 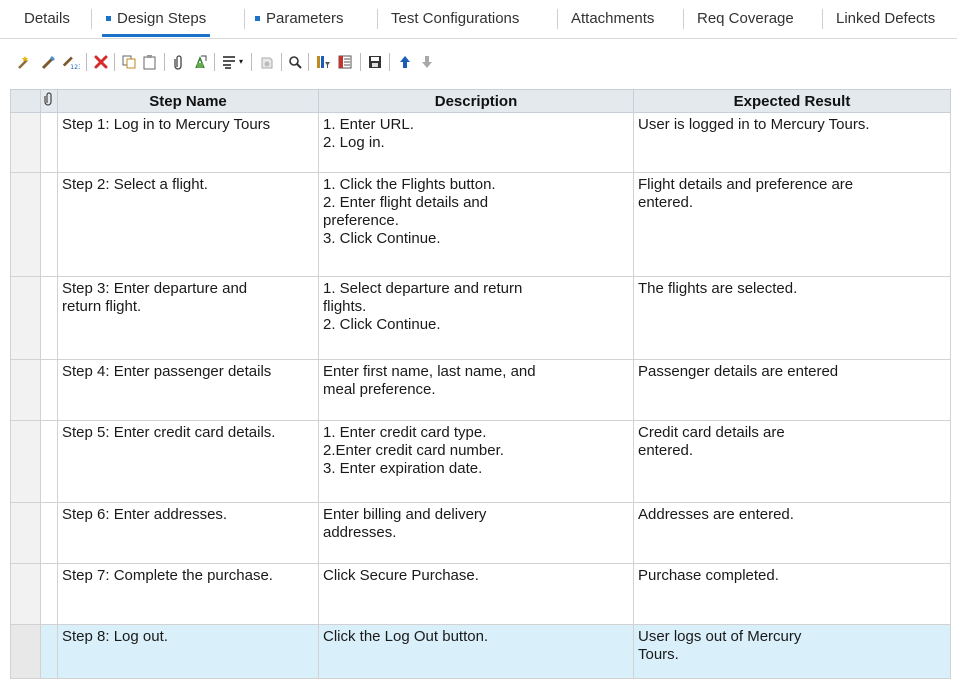 What do you see at coordinates (25, 101) in the screenshot?
I see `row-selector-header` at bounding box center [25, 101].